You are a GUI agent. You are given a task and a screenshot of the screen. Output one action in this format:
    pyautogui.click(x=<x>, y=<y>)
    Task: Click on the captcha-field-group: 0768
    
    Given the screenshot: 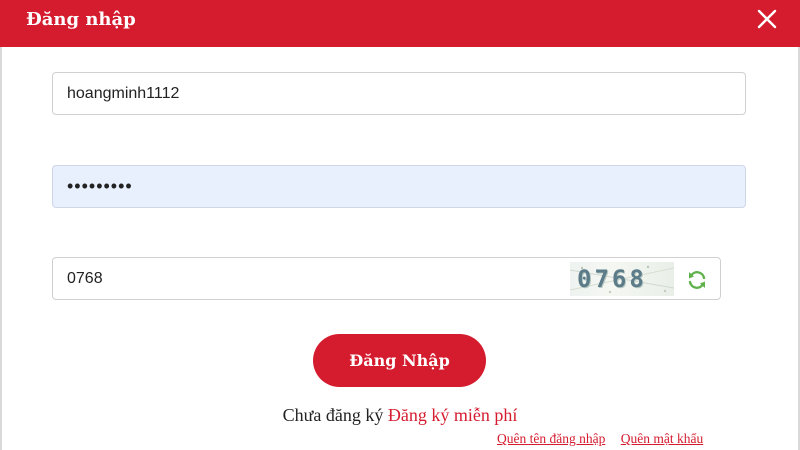 What is the action you would take?
    pyautogui.click(x=386, y=278)
    